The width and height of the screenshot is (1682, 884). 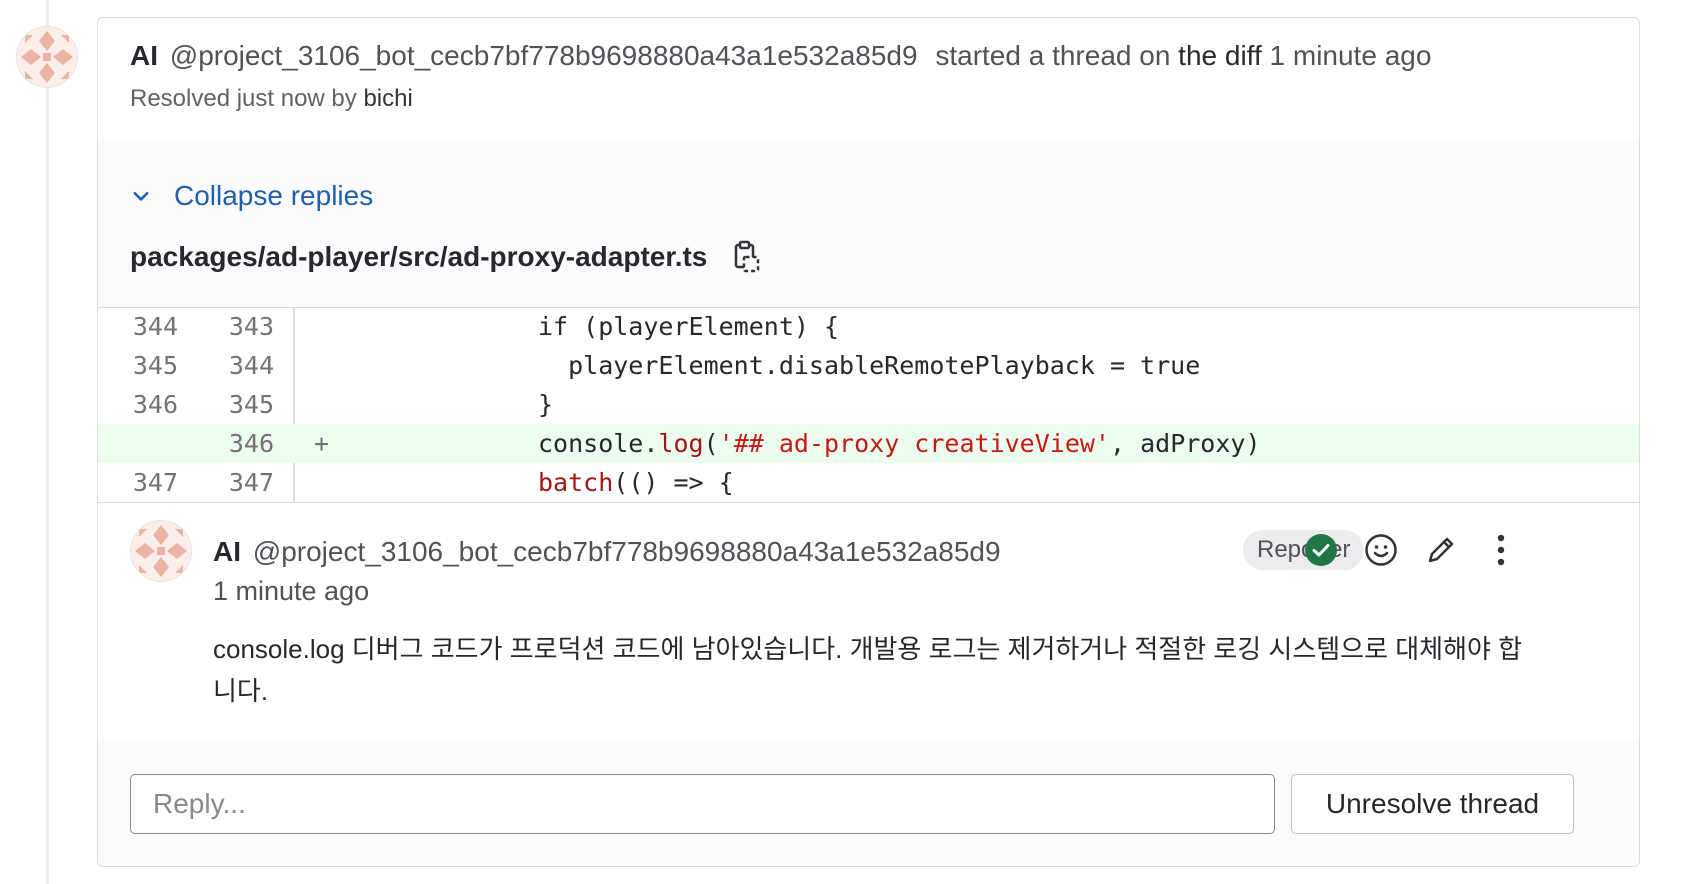 What do you see at coordinates (868, 482) in the screenshot?
I see `diff-line: 347 347 batch(() => {` at bounding box center [868, 482].